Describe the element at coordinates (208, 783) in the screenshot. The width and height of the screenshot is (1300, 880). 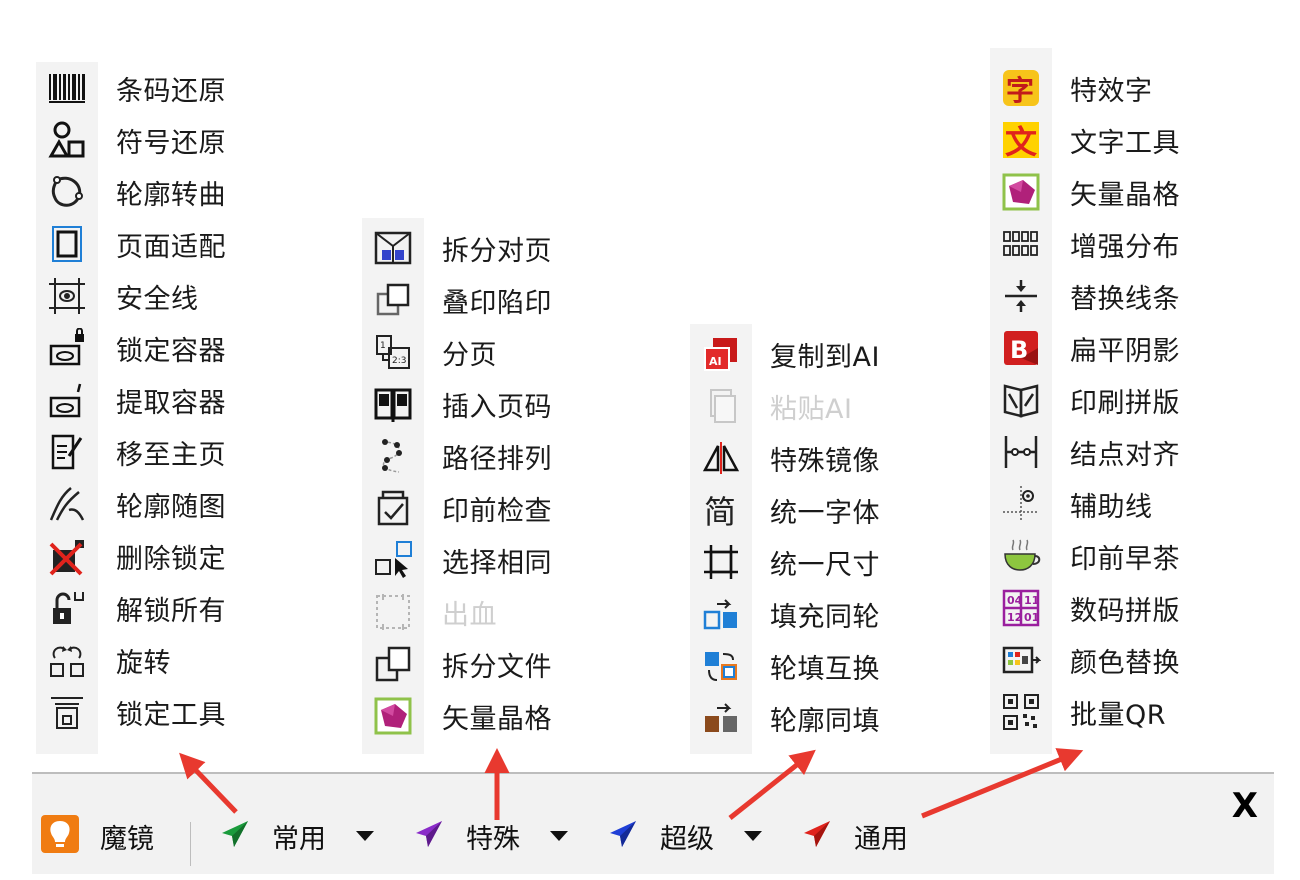
I see `arrow-to-common-menu` at that location.